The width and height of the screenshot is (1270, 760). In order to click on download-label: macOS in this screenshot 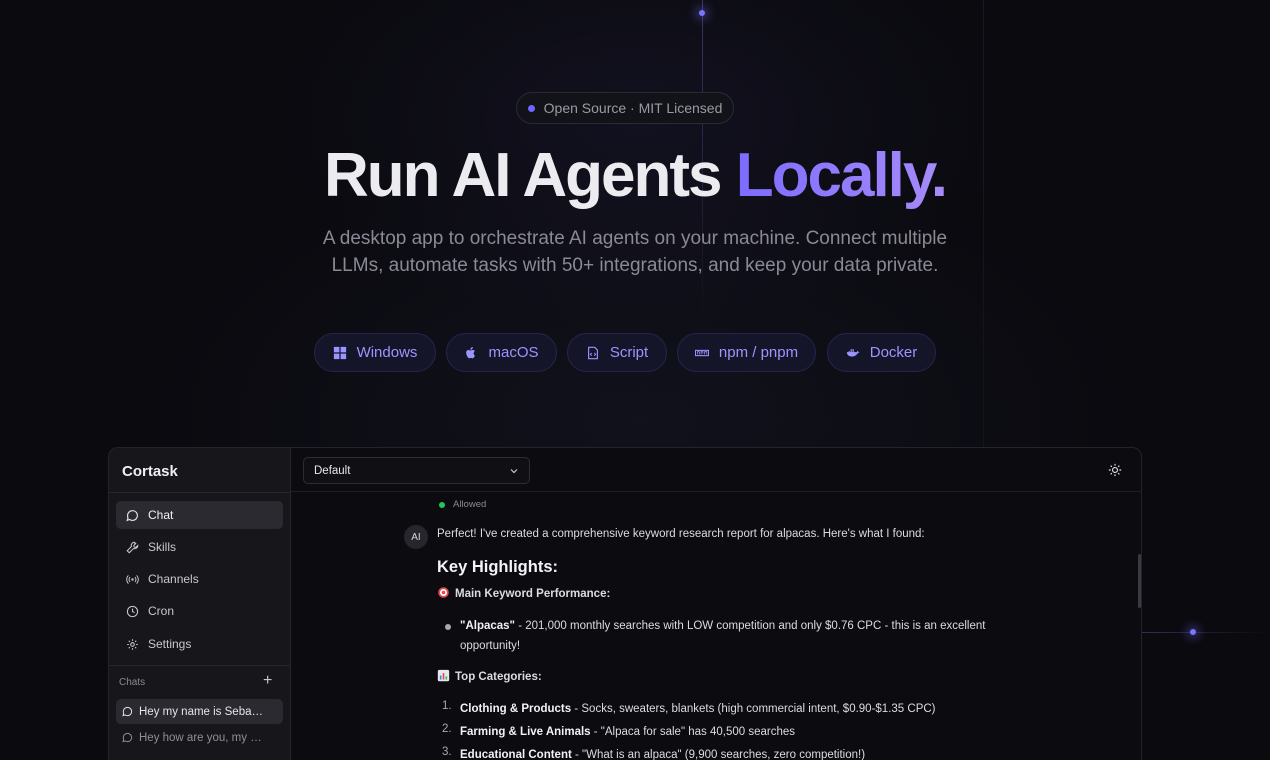, I will do `click(513, 352)`.